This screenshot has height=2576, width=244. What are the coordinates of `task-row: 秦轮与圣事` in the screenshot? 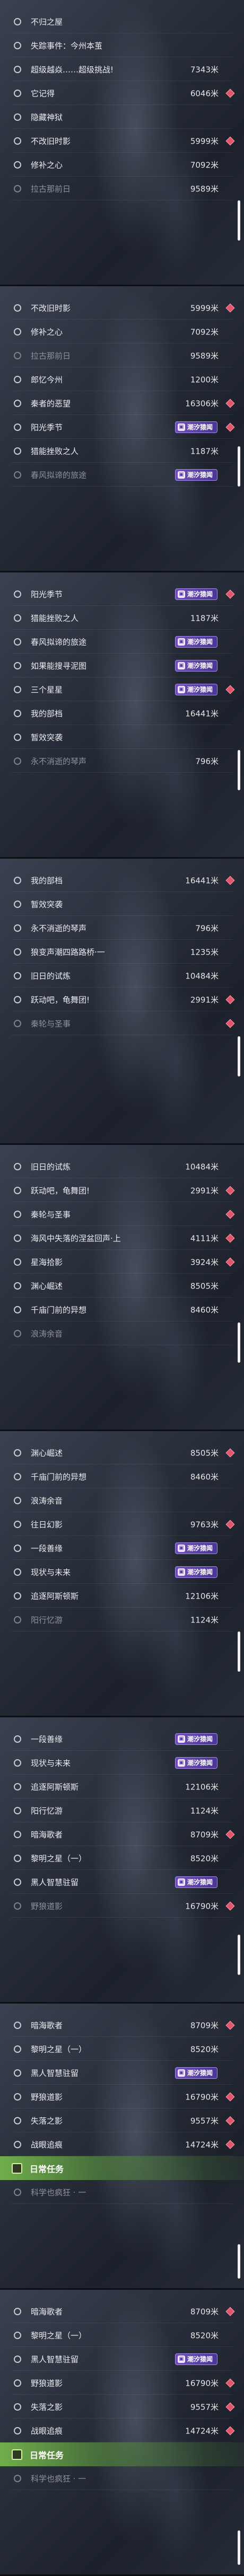 It's located at (122, 1214).